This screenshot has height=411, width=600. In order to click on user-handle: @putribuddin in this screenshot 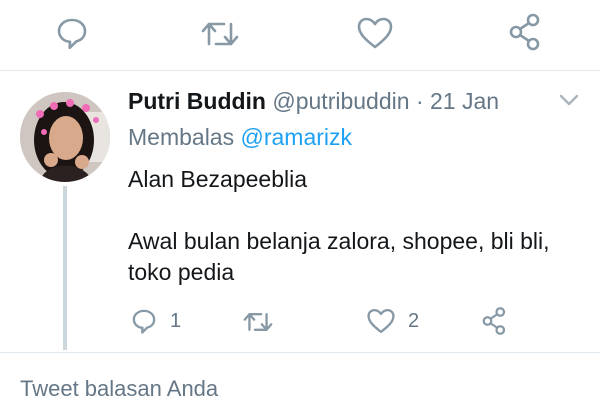, I will do `click(340, 101)`.